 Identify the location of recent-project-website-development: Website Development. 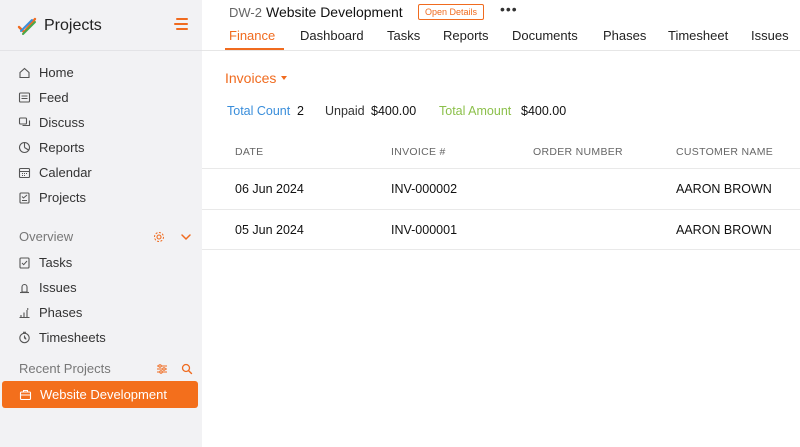
(100, 394).